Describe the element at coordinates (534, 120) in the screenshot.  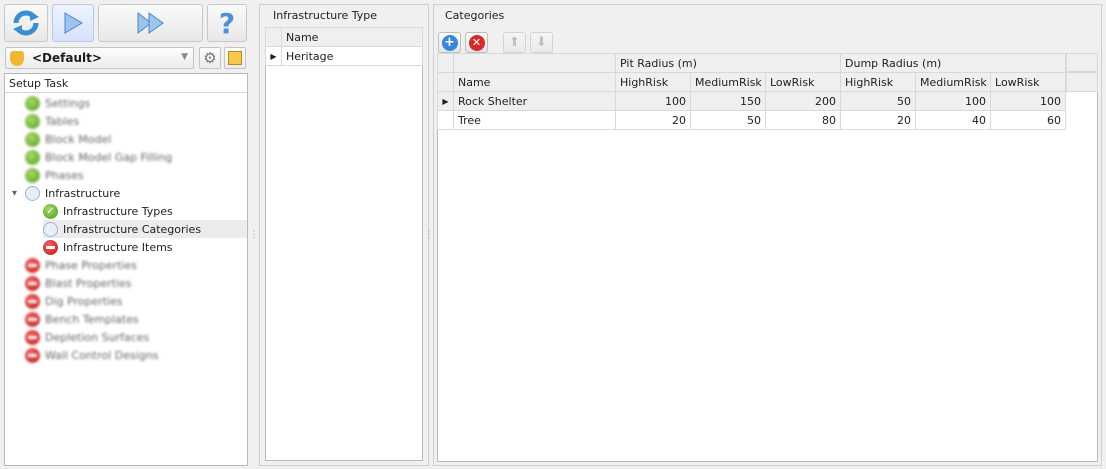
I see `cell-name: Tree` at that location.